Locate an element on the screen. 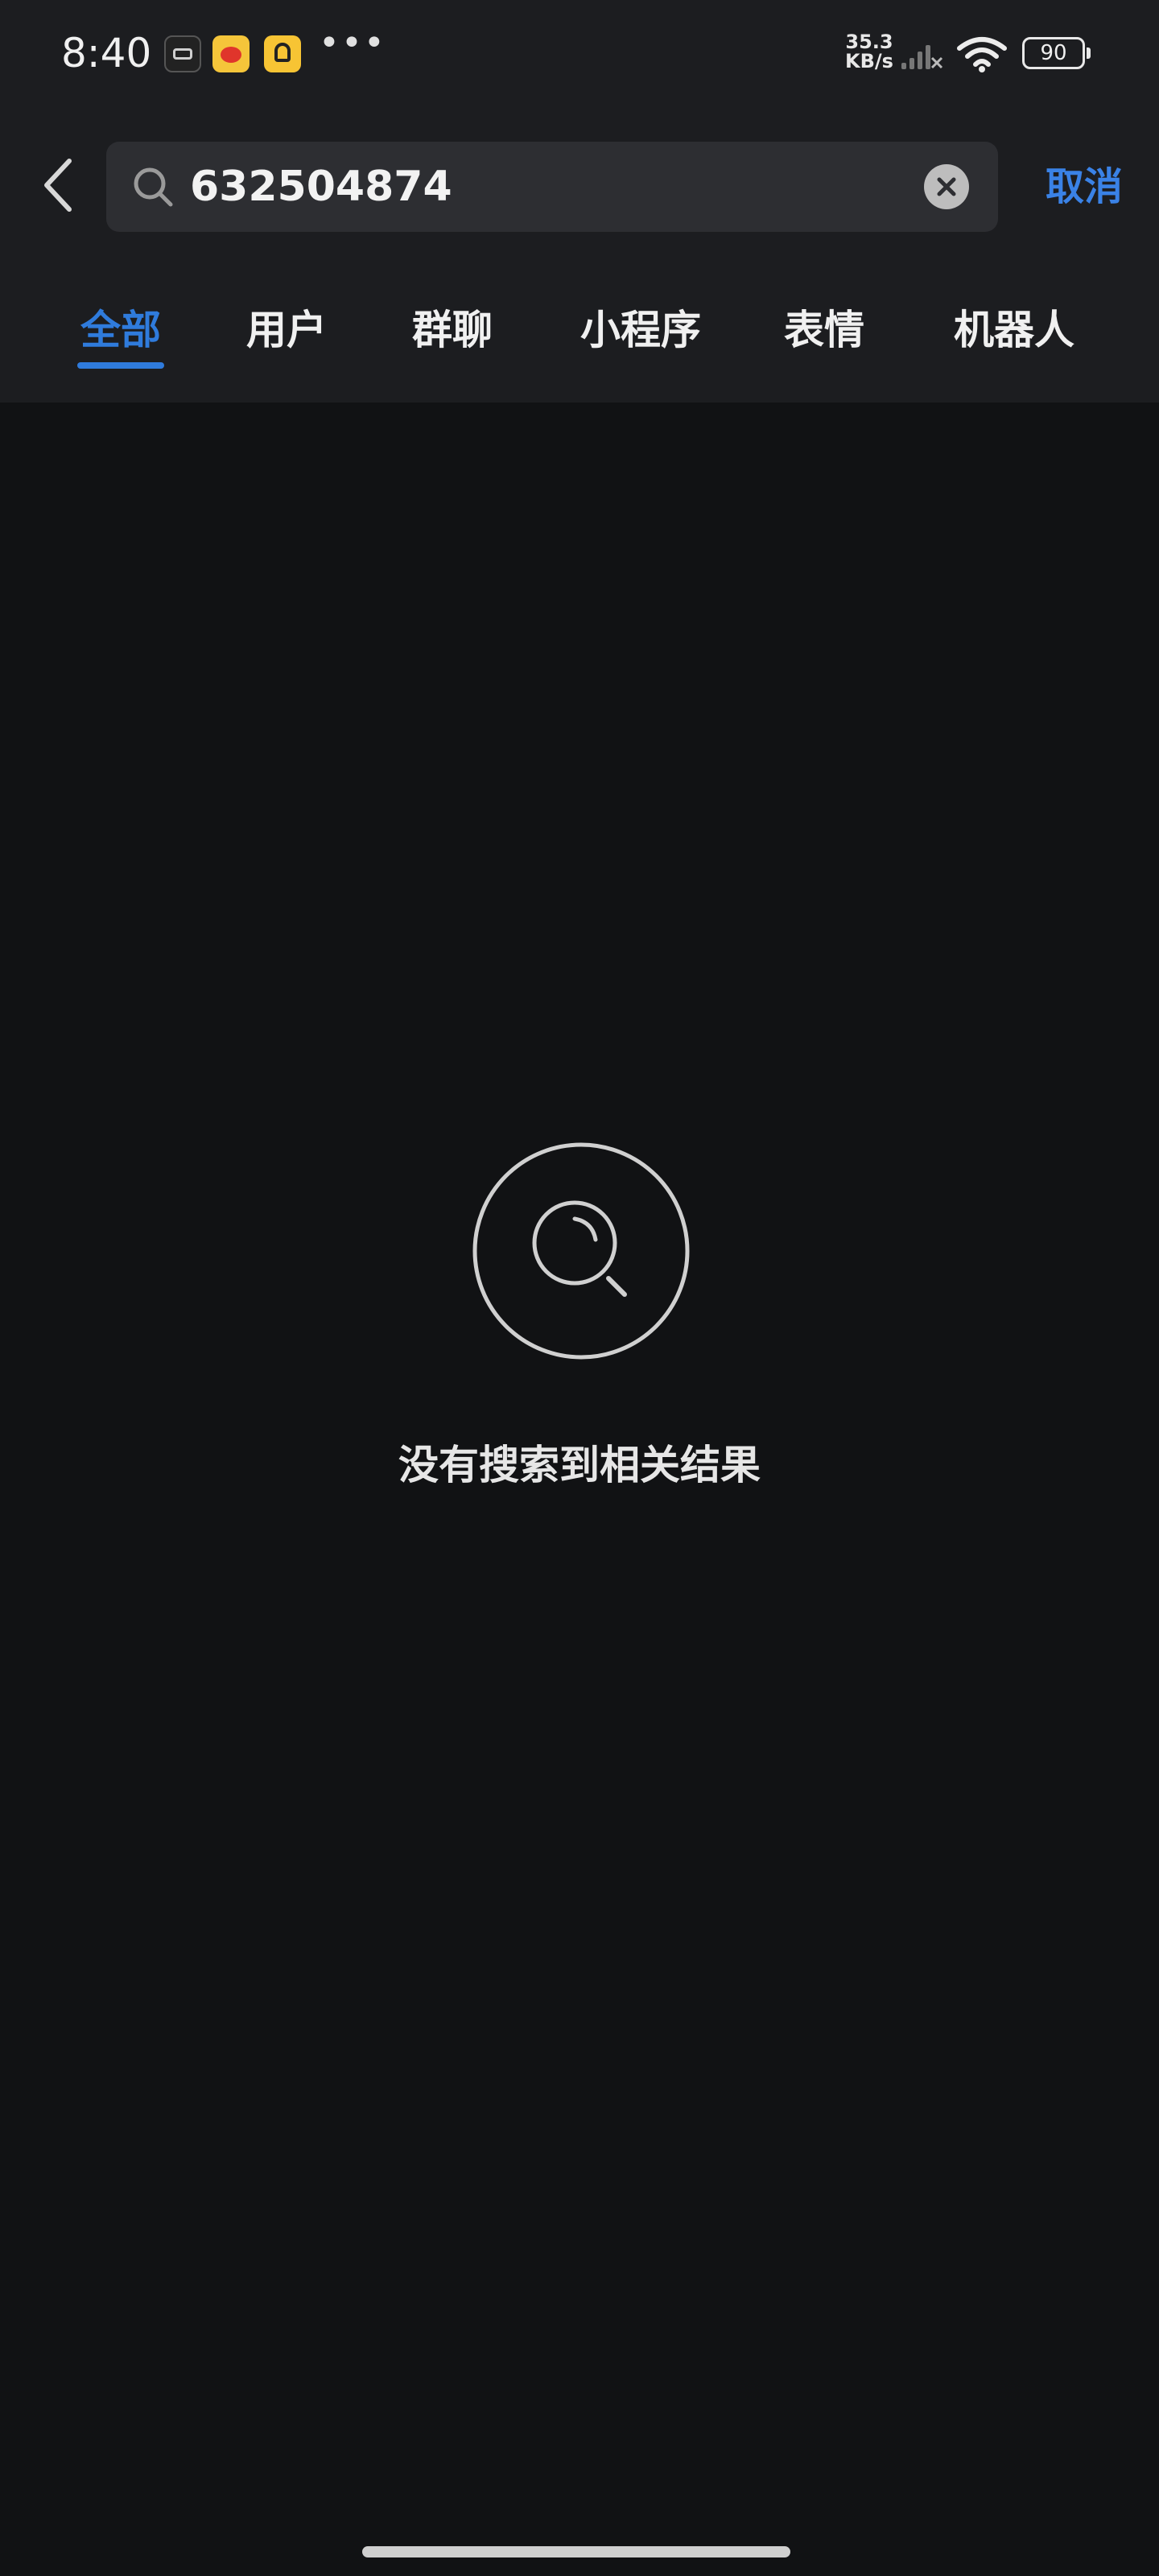 Image resolution: width=1159 pixels, height=2576 pixels. tab-group-chats: 群聊 is located at coordinates (452, 330).